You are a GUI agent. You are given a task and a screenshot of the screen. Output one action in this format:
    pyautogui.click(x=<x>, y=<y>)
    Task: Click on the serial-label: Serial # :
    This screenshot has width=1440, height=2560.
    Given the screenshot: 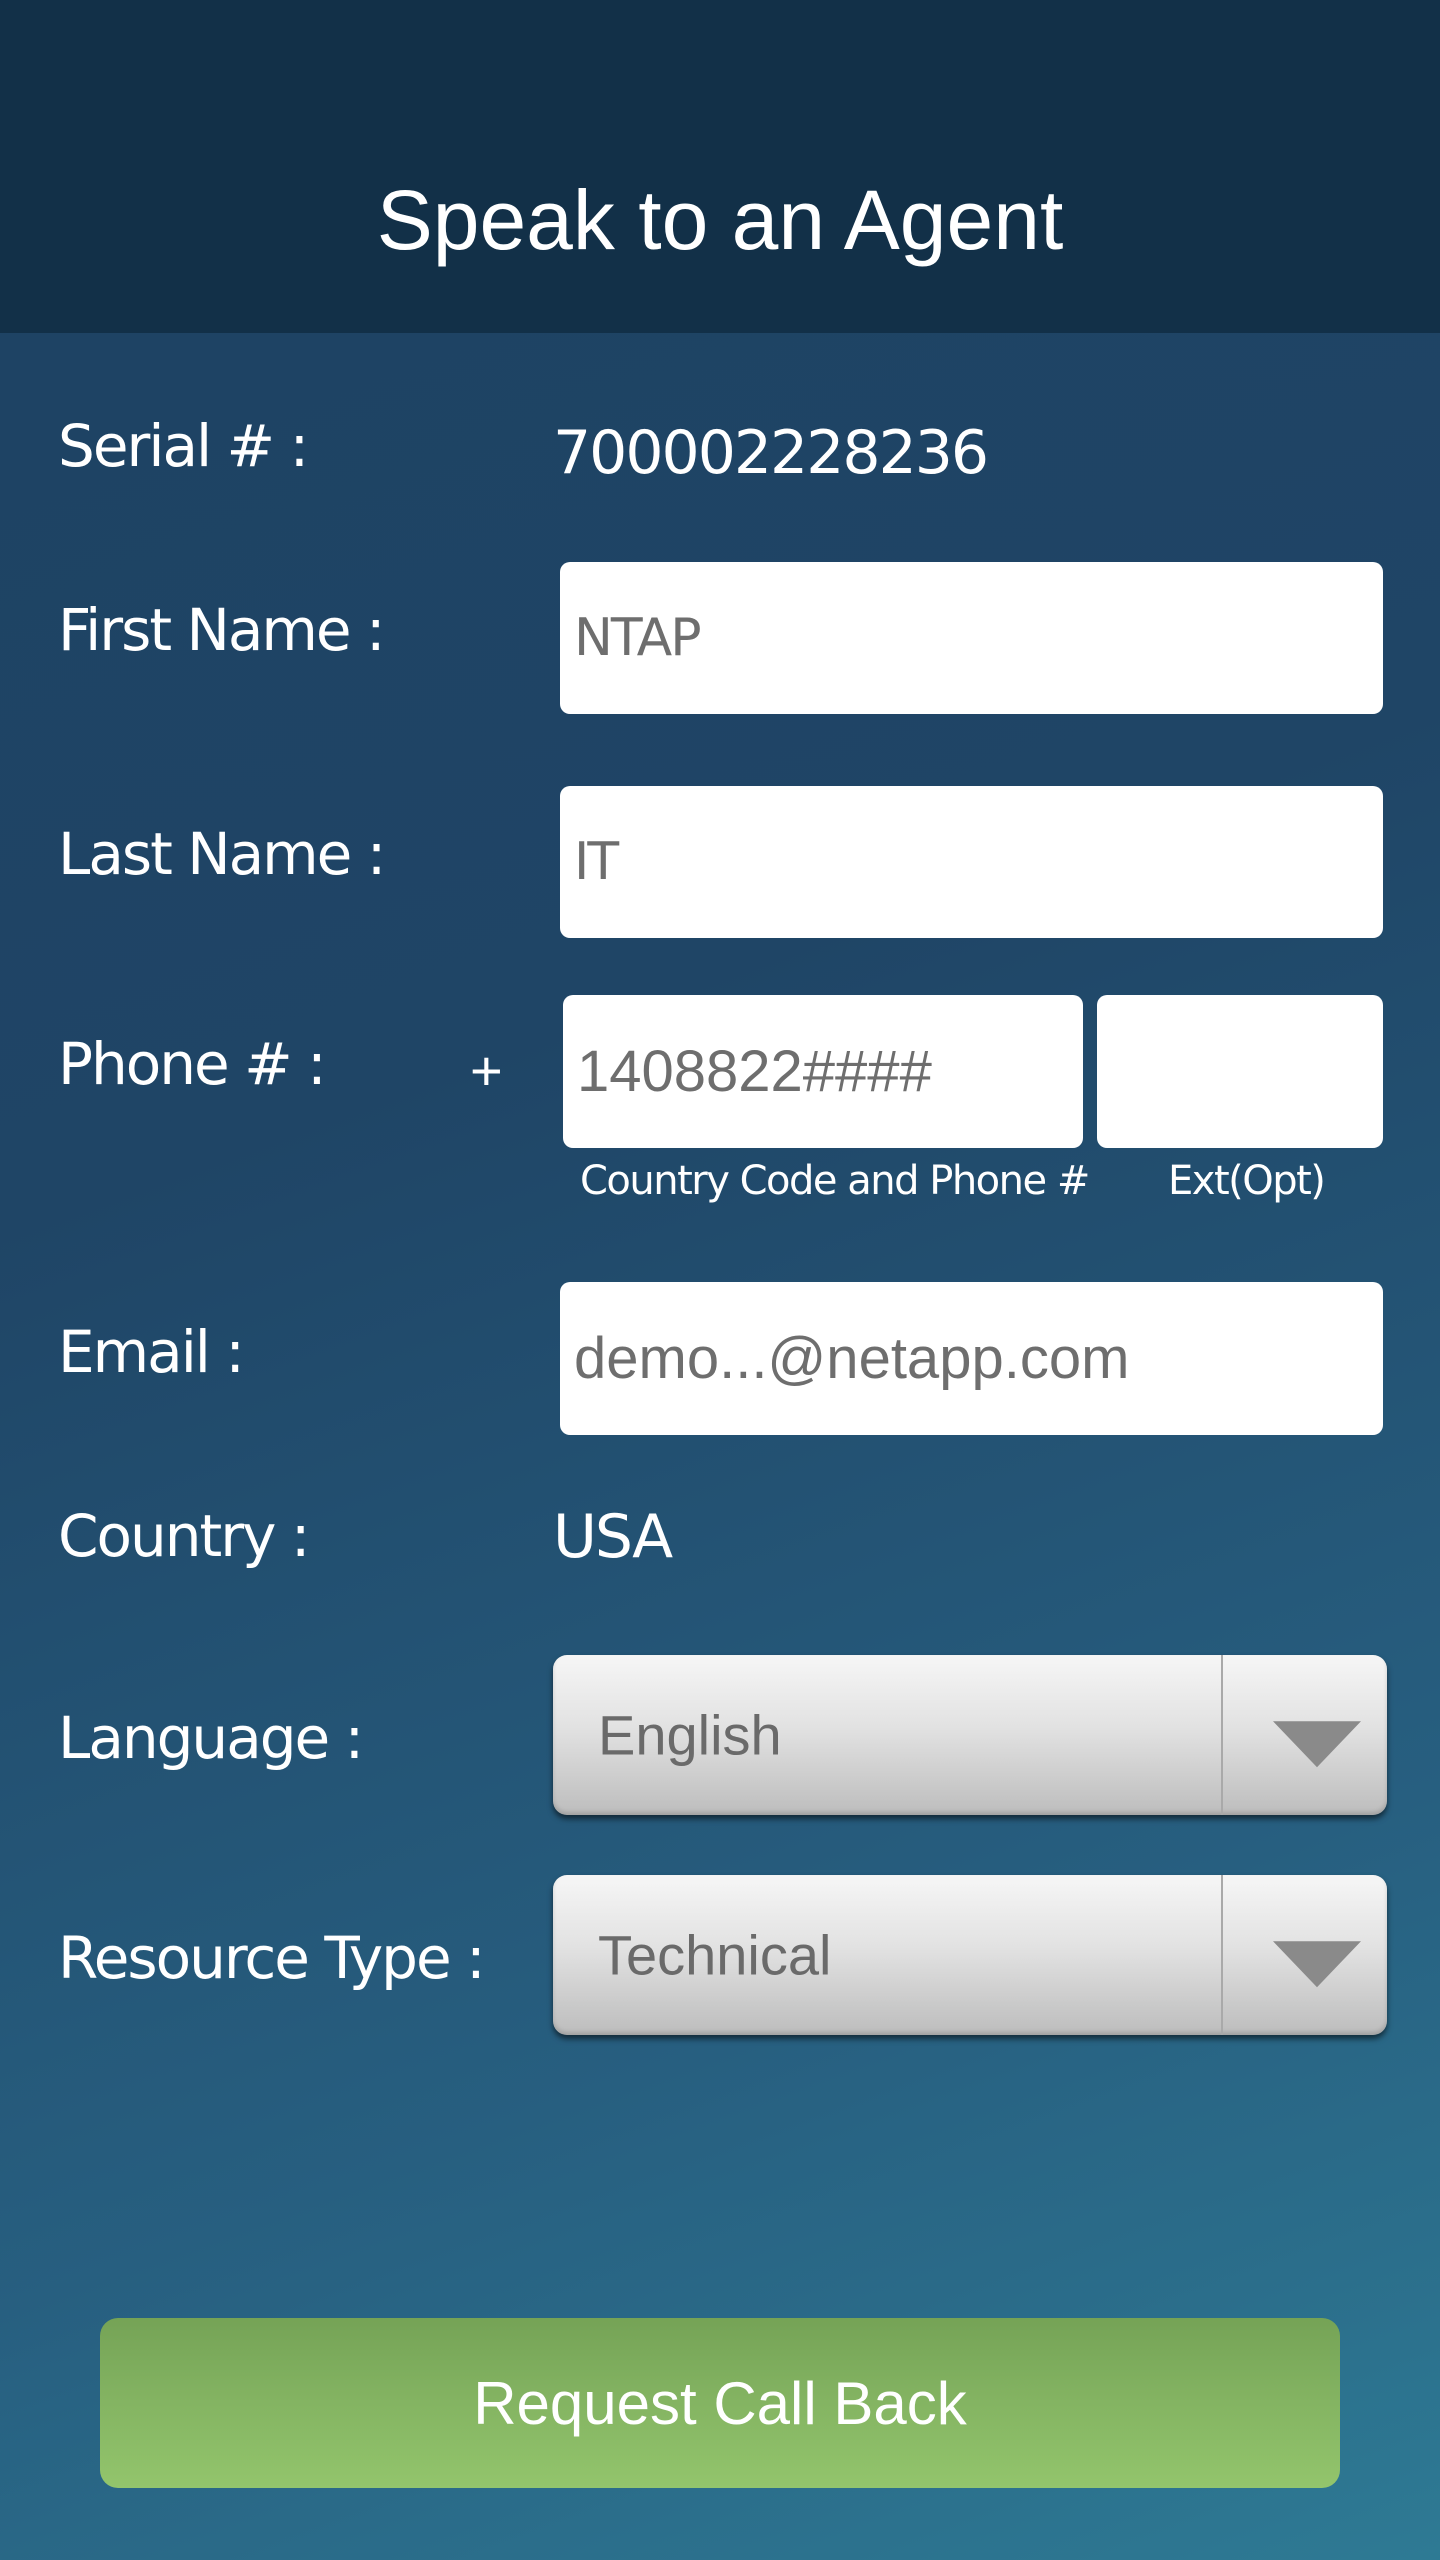 What is the action you would take?
    pyautogui.click(x=183, y=446)
    